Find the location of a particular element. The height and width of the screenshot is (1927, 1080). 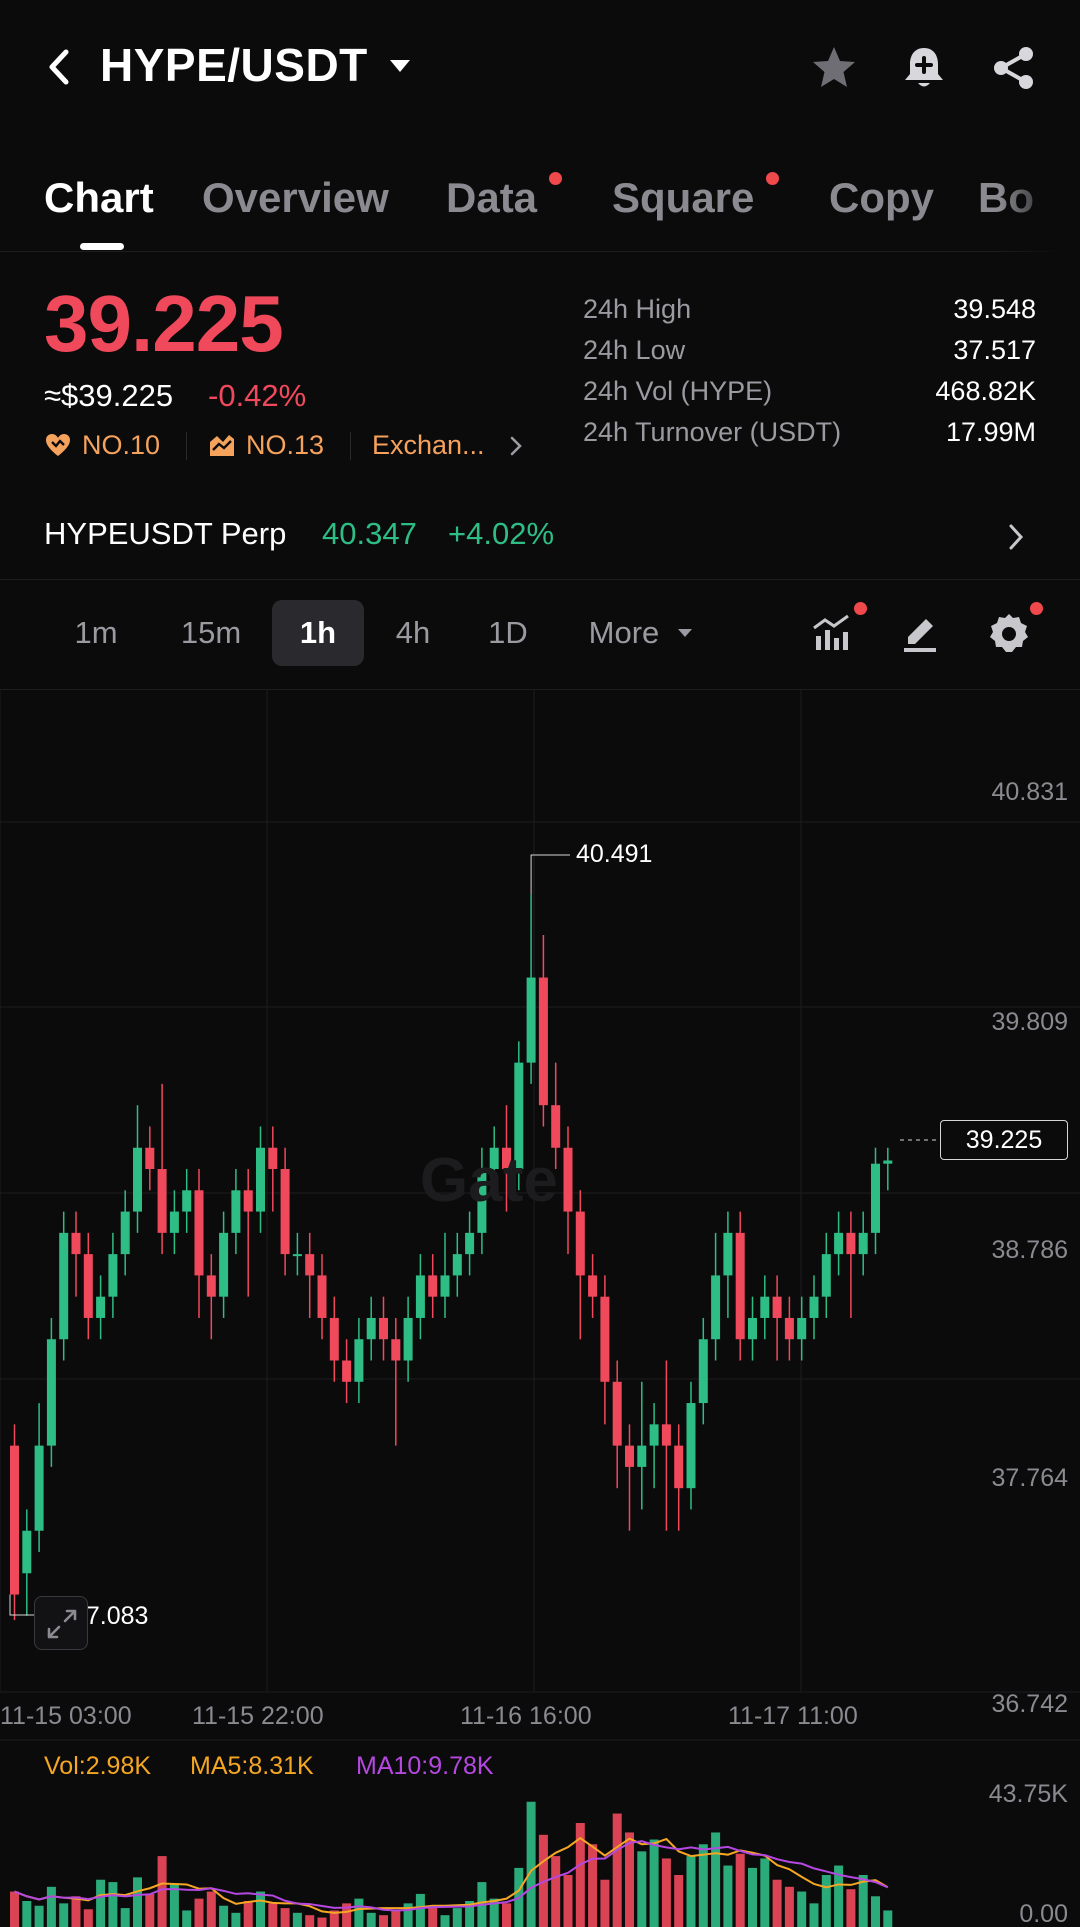

x-axis-label: 11-15 03:00 is located at coordinates (66, 1716).